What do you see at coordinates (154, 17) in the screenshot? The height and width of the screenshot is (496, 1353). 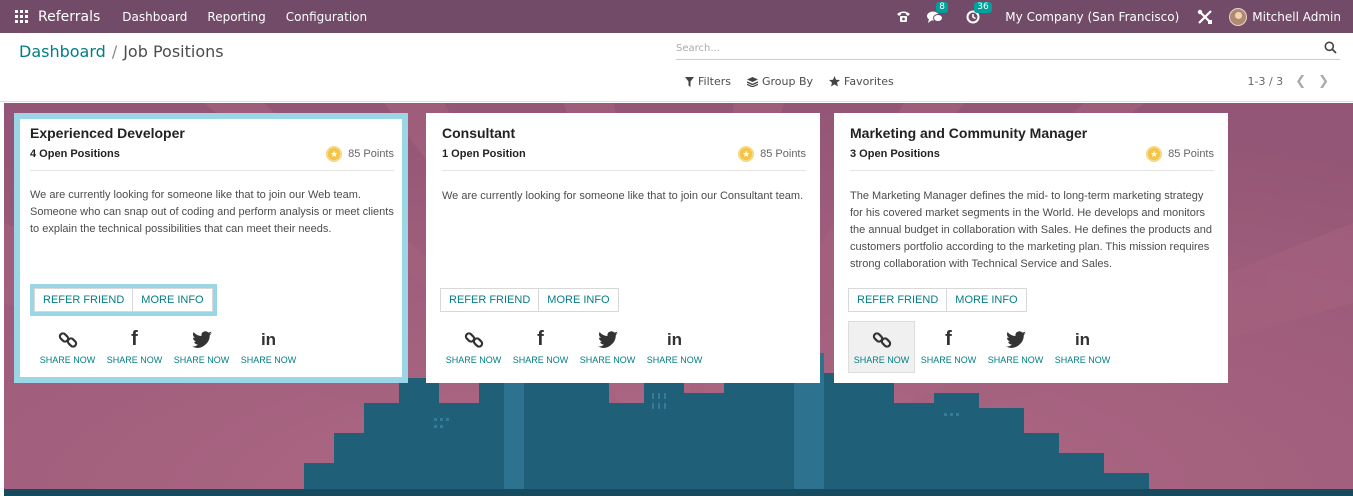 I see `menu-dashboard: Dashboard` at bounding box center [154, 17].